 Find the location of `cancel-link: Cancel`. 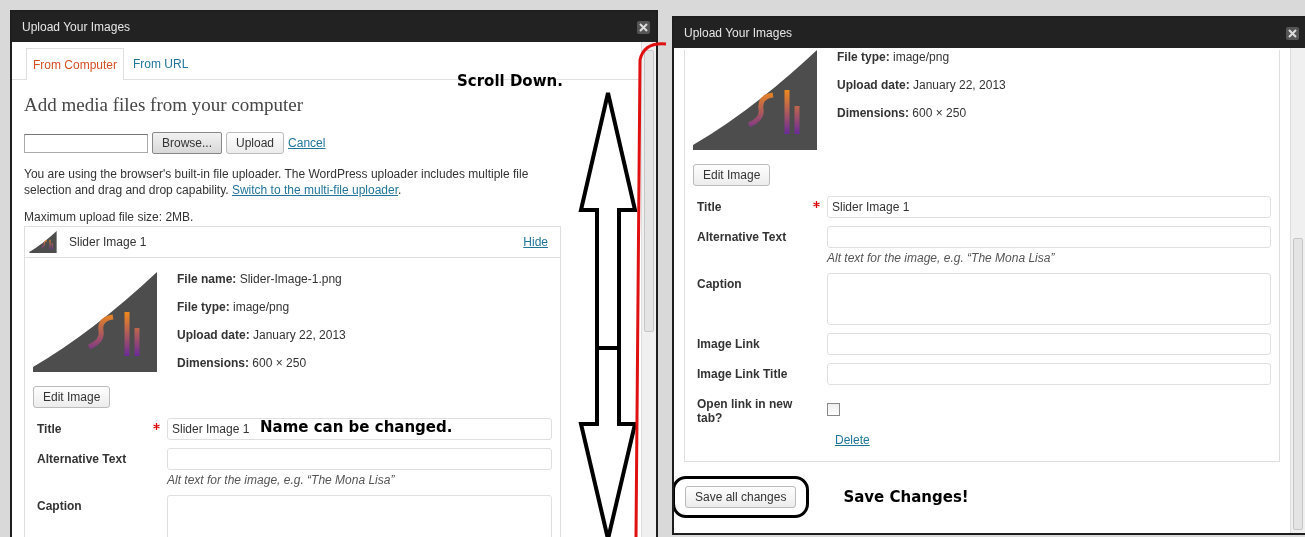

cancel-link: Cancel is located at coordinates (307, 143).